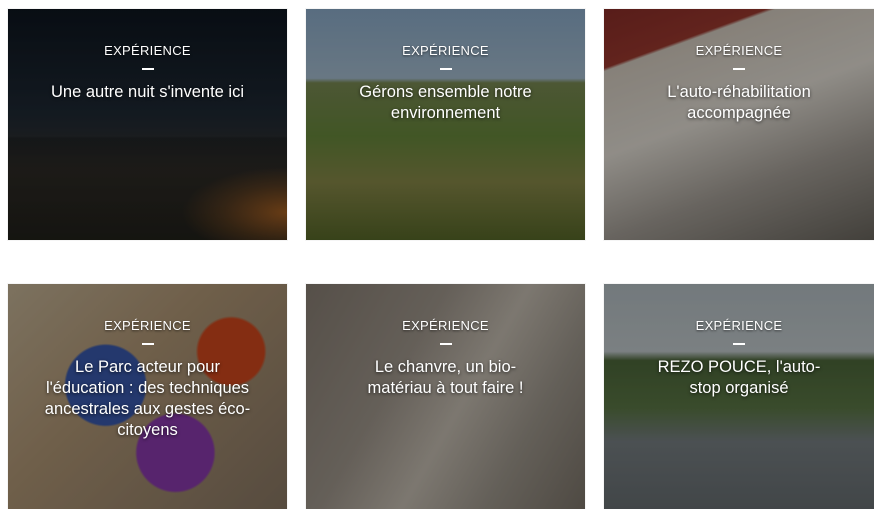 Image resolution: width=874 pixels, height=509 pixels. What do you see at coordinates (739, 102) in the screenshot?
I see `card-title: L'auto-réhabilitation accompagnée` at bounding box center [739, 102].